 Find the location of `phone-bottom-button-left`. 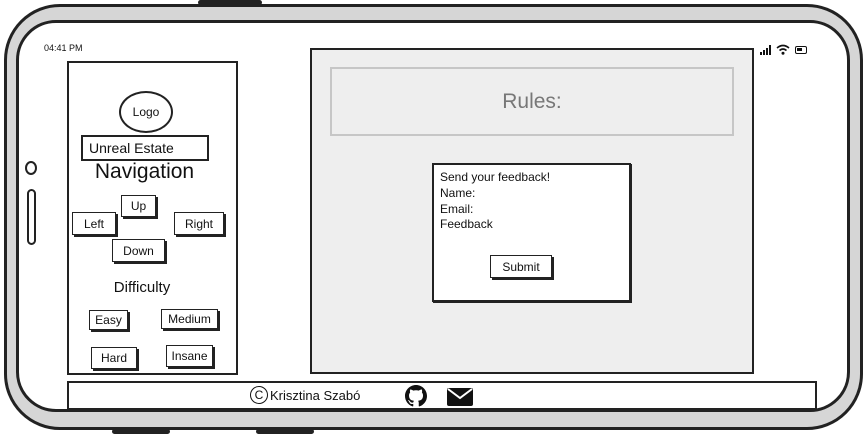

phone-bottom-button-left is located at coordinates (141, 431).